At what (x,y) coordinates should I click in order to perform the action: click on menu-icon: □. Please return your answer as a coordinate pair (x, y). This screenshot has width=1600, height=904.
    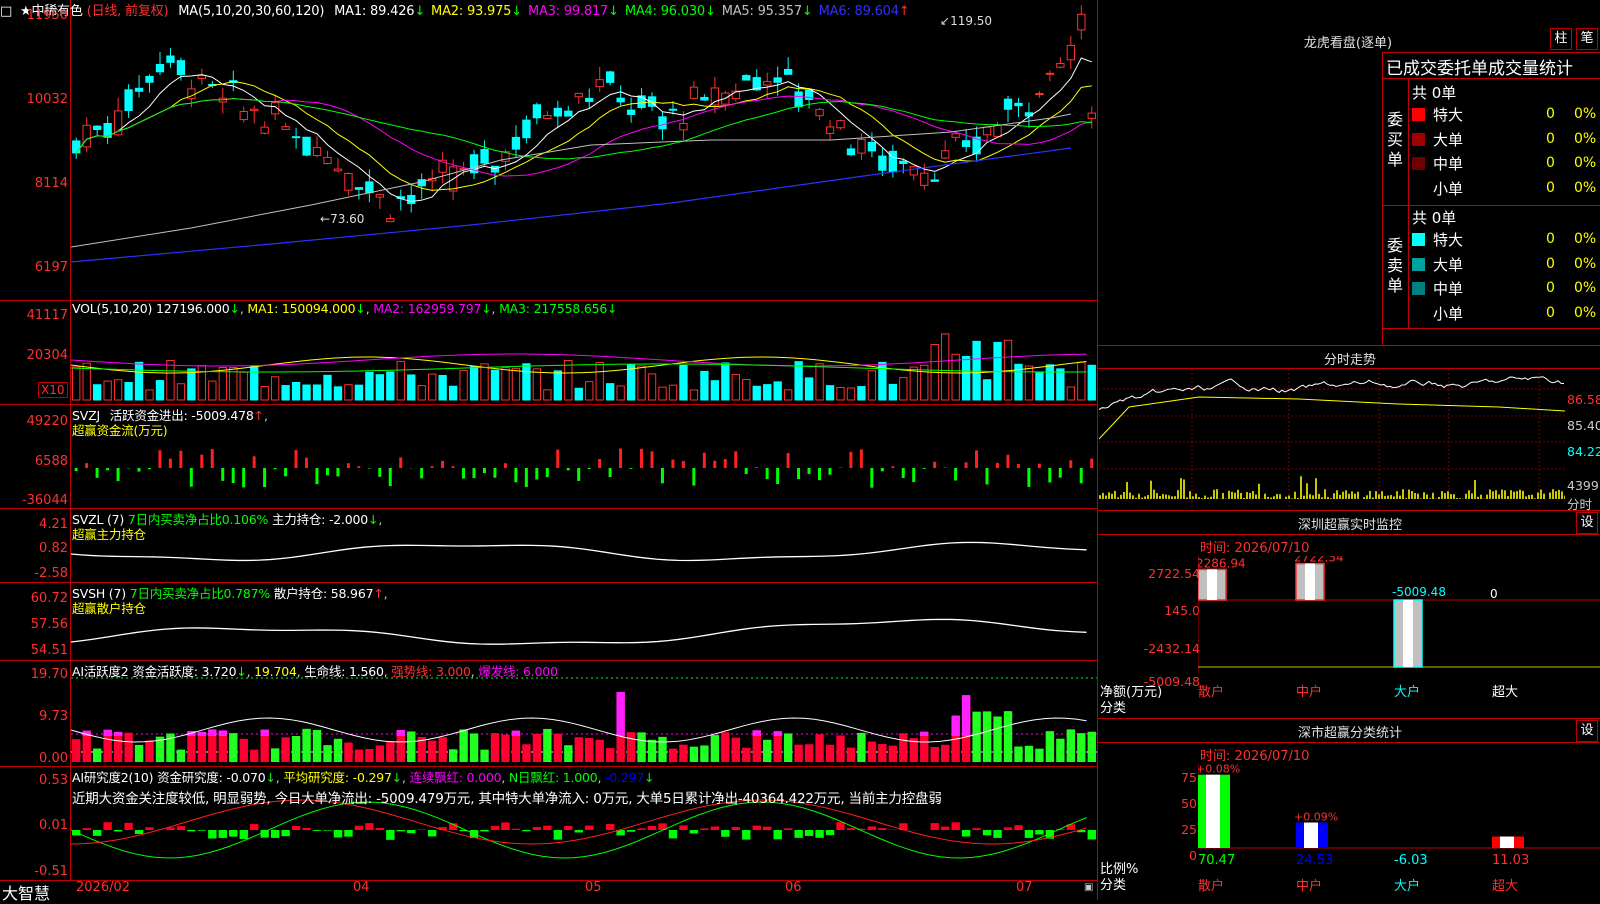
    Looking at the image, I should click on (6, 11).